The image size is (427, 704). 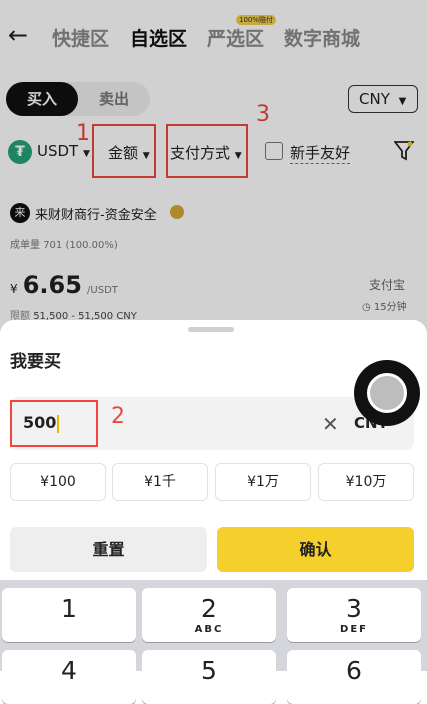 I want to click on amount-input-value: 500, so click(x=41, y=423).